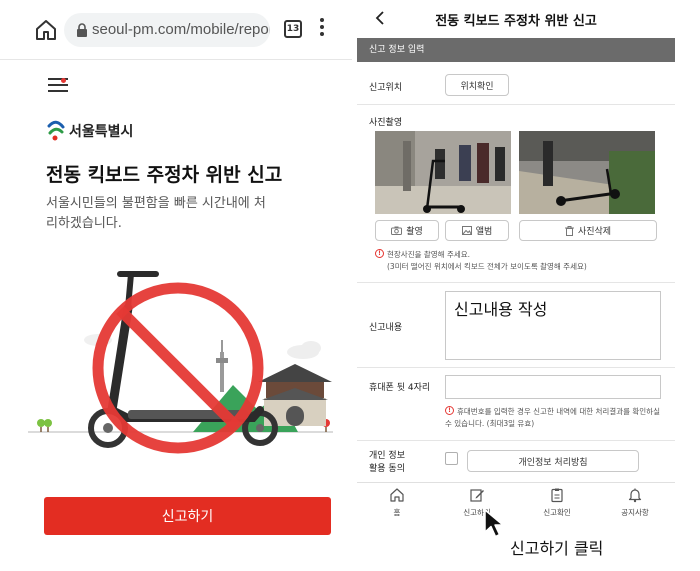  Describe the element at coordinates (484, 232) in the screenshot. I see `album-button-label: 앨범` at that location.